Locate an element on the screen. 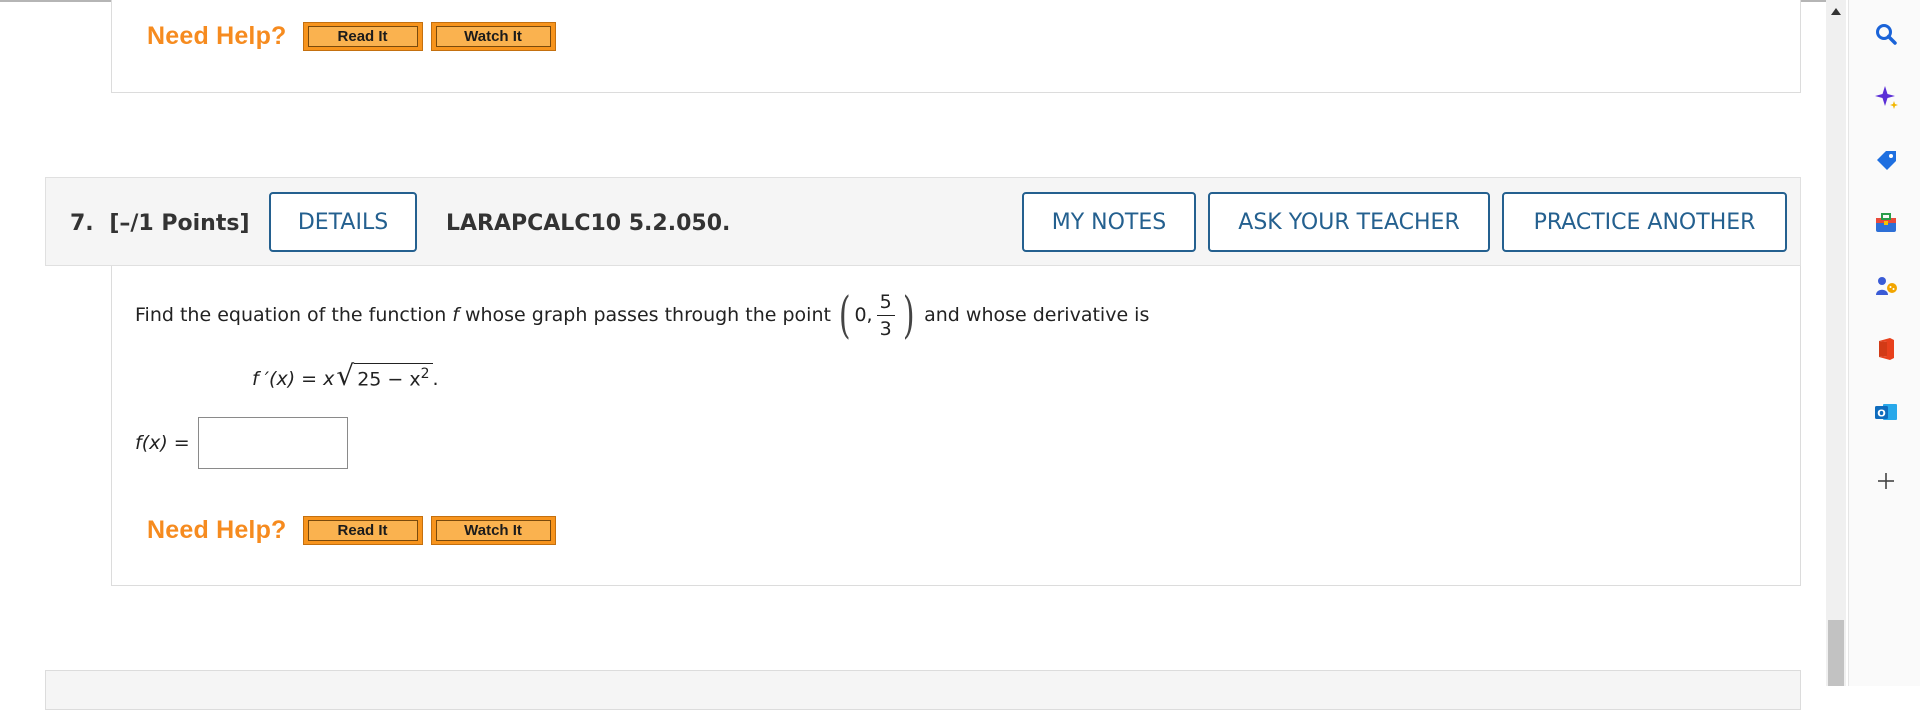 Image resolution: width=1920 pixels, height=710 pixels. need-help-row: Need Help? Read It Watch It is located at coordinates (355, 530).